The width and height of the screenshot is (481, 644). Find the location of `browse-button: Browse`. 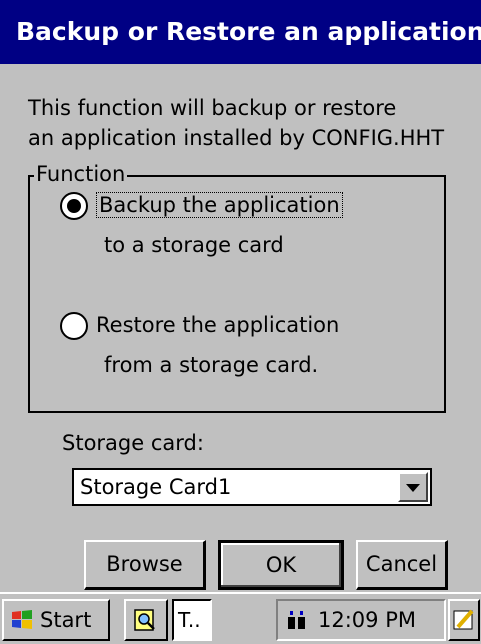

browse-button: Browse is located at coordinates (145, 565).